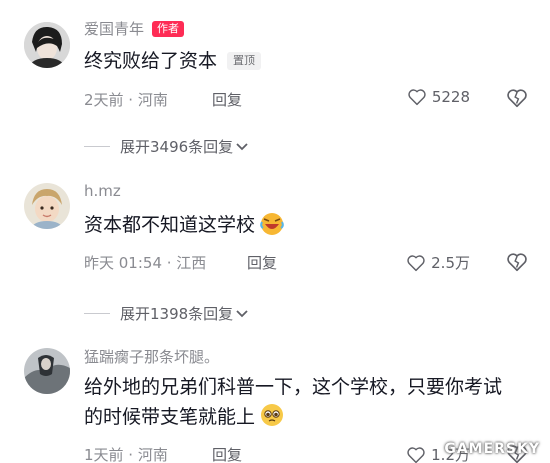 This screenshot has width=550, height=463. Describe the element at coordinates (126, 100) in the screenshot. I see `comment-meta: 2天前 · 河南` at that location.